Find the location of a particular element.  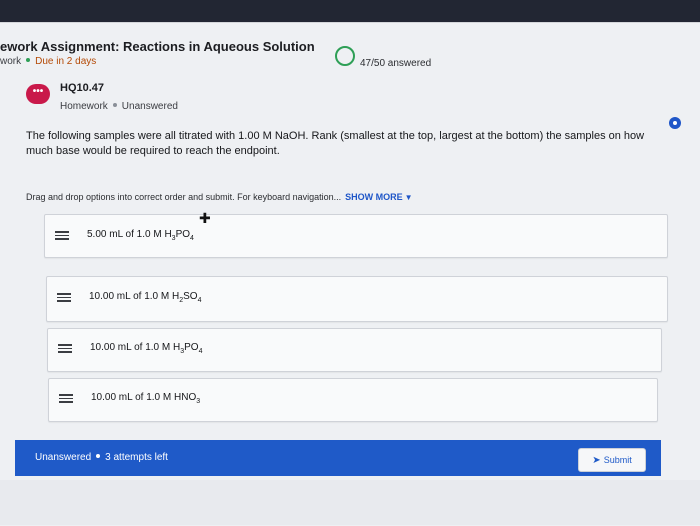

send-icon: ➤ is located at coordinates (596, 460).